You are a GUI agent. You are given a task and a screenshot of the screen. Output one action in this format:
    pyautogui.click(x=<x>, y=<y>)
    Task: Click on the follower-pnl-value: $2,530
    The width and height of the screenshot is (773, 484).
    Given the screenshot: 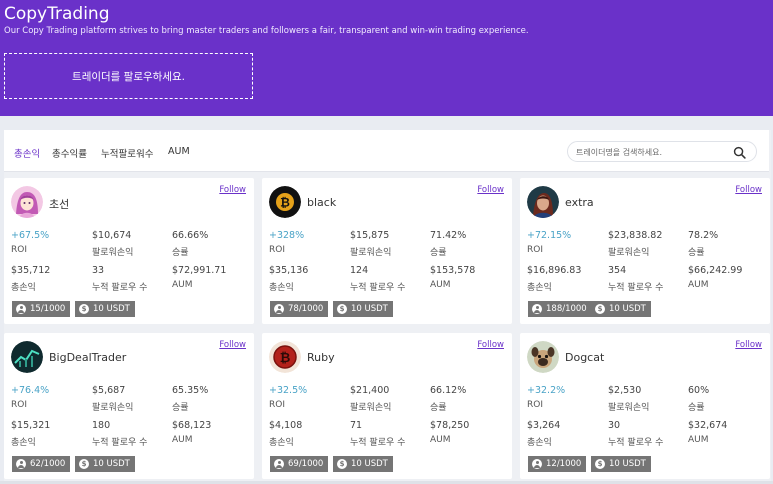 What is the action you would take?
    pyautogui.click(x=625, y=390)
    